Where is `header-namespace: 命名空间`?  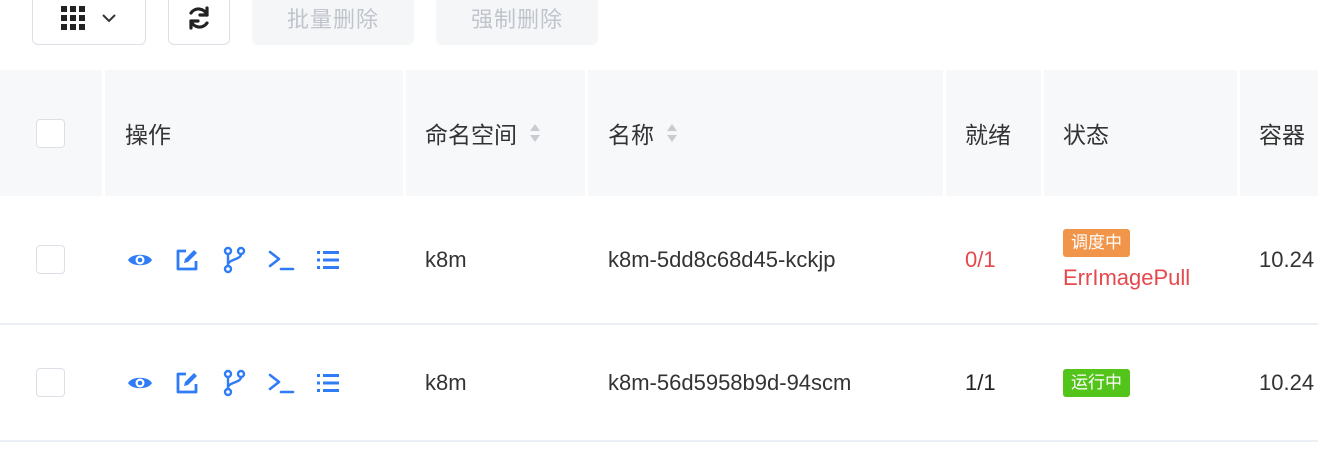 header-namespace: 命名空间 is located at coordinates (483, 133).